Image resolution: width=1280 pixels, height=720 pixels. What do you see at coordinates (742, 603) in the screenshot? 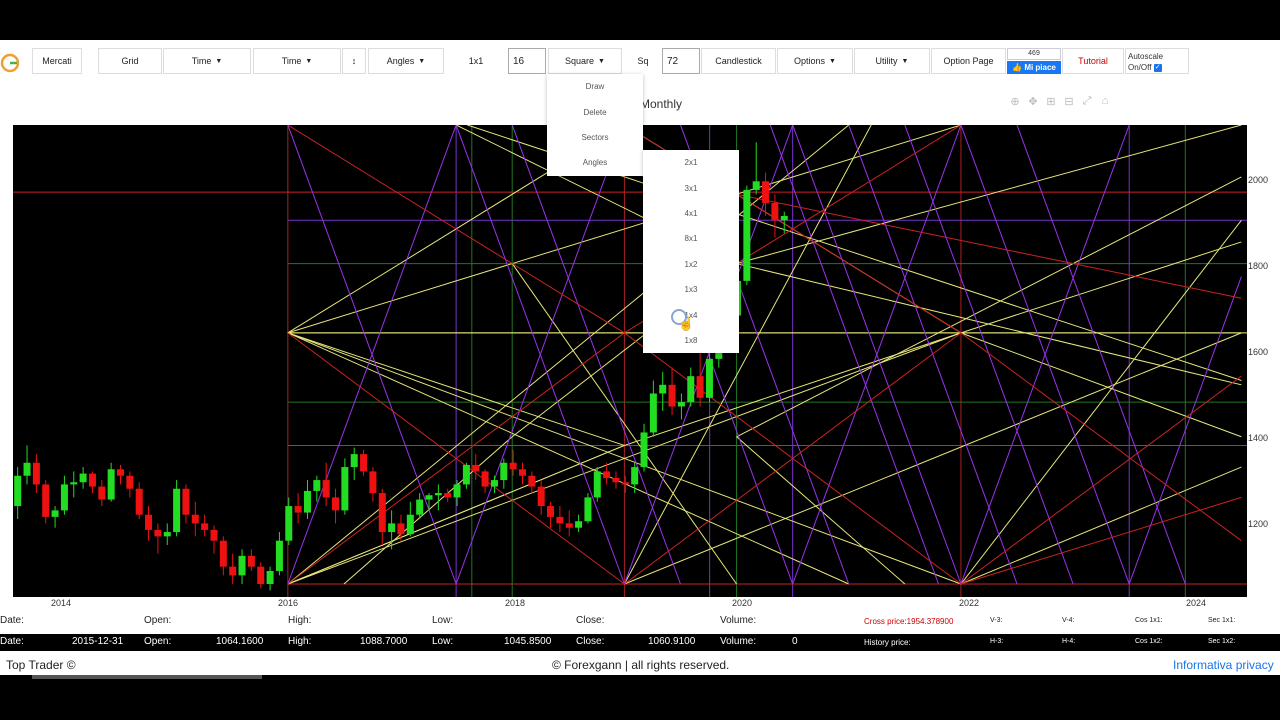
I see `x-tick-label: 2020` at bounding box center [742, 603].